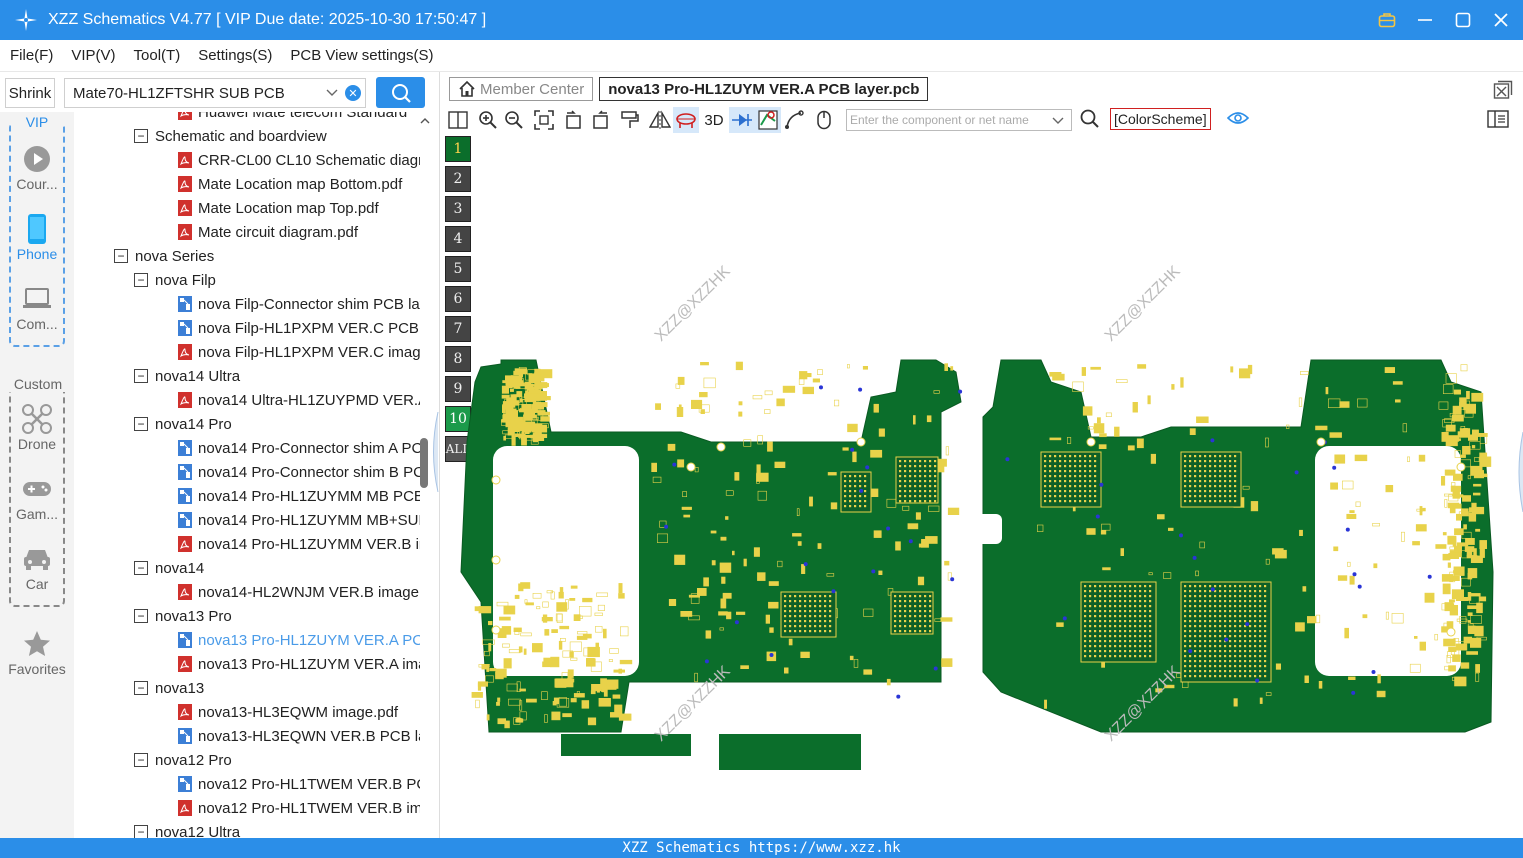 The width and height of the screenshot is (1523, 858). I want to click on tree-folder: − nova12 Ultra, so click(187, 829).